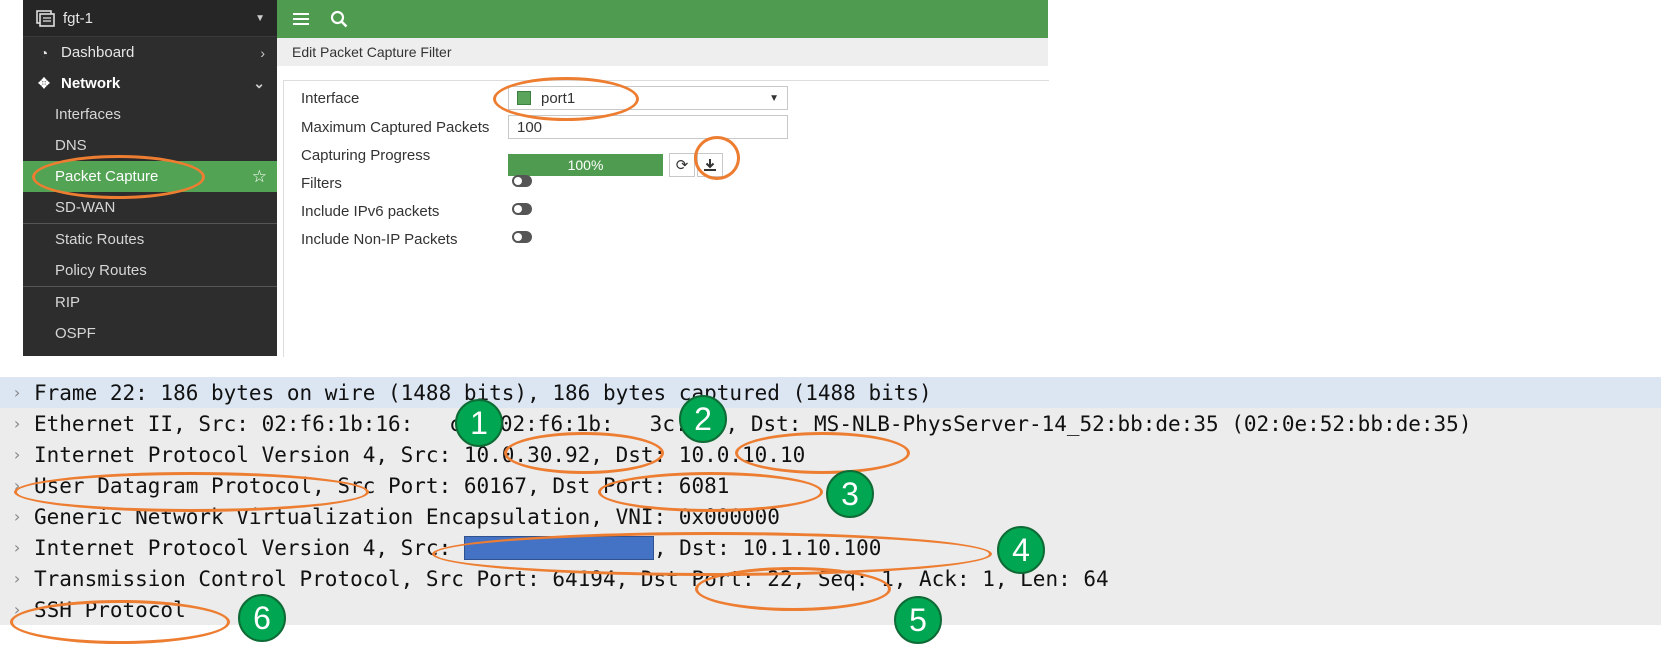 The width and height of the screenshot is (1661, 664). I want to click on non-ip-label: Include Non-IP Packets, so click(379, 239).